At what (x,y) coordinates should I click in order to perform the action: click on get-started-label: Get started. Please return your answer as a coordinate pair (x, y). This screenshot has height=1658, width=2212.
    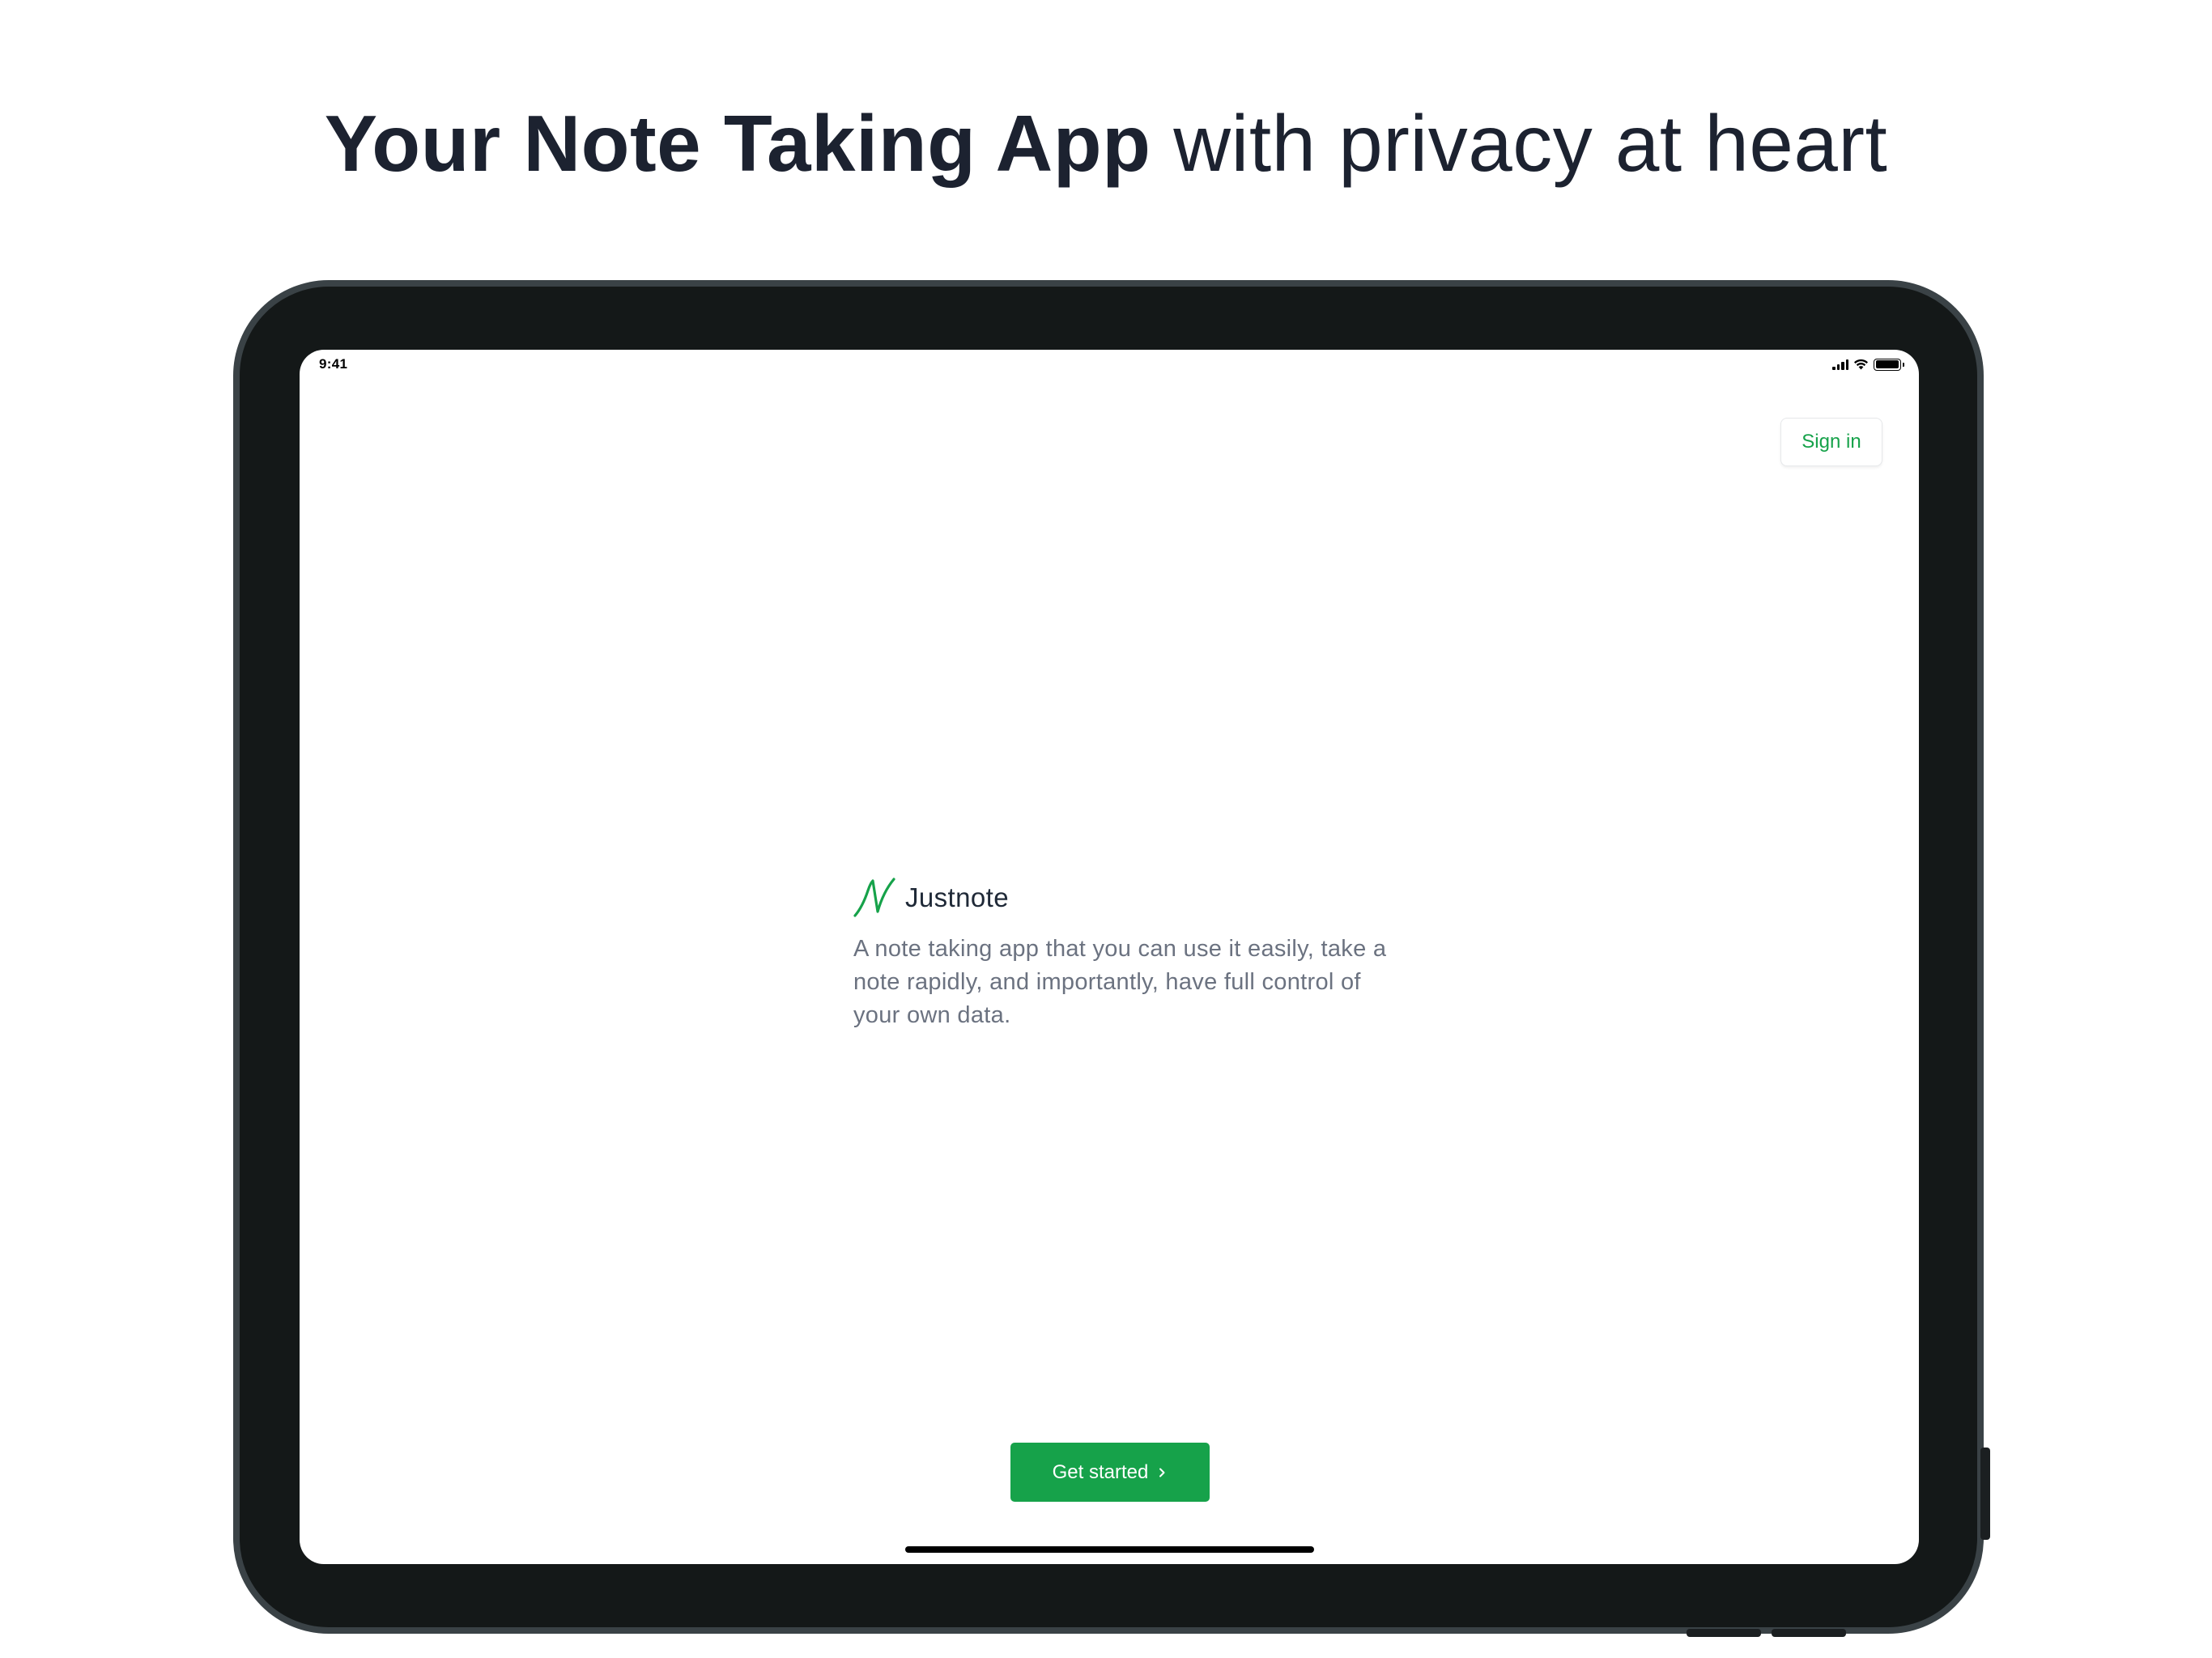
    Looking at the image, I should click on (1101, 1471).